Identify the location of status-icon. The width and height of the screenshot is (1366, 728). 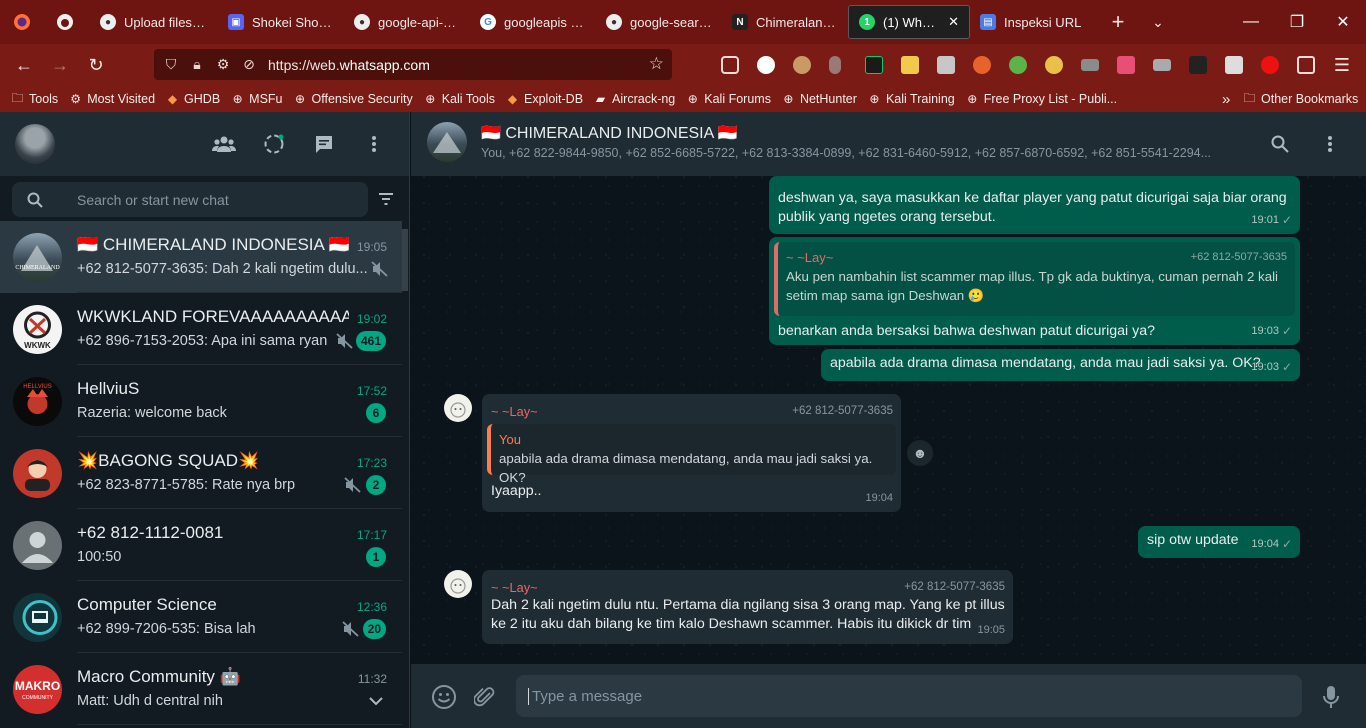
(274, 144).